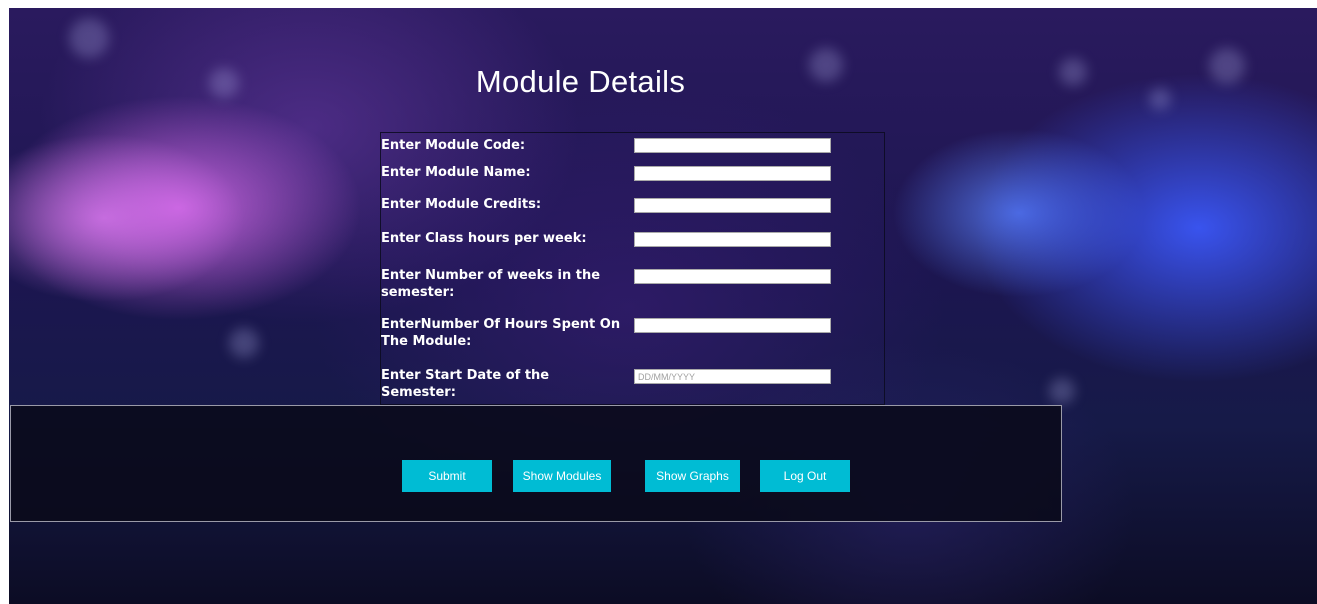 The image size is (1317, 604). Describe the element at coordinates (805, 476) in the screenshot. I see `log-out-button: Log Out` at that location.